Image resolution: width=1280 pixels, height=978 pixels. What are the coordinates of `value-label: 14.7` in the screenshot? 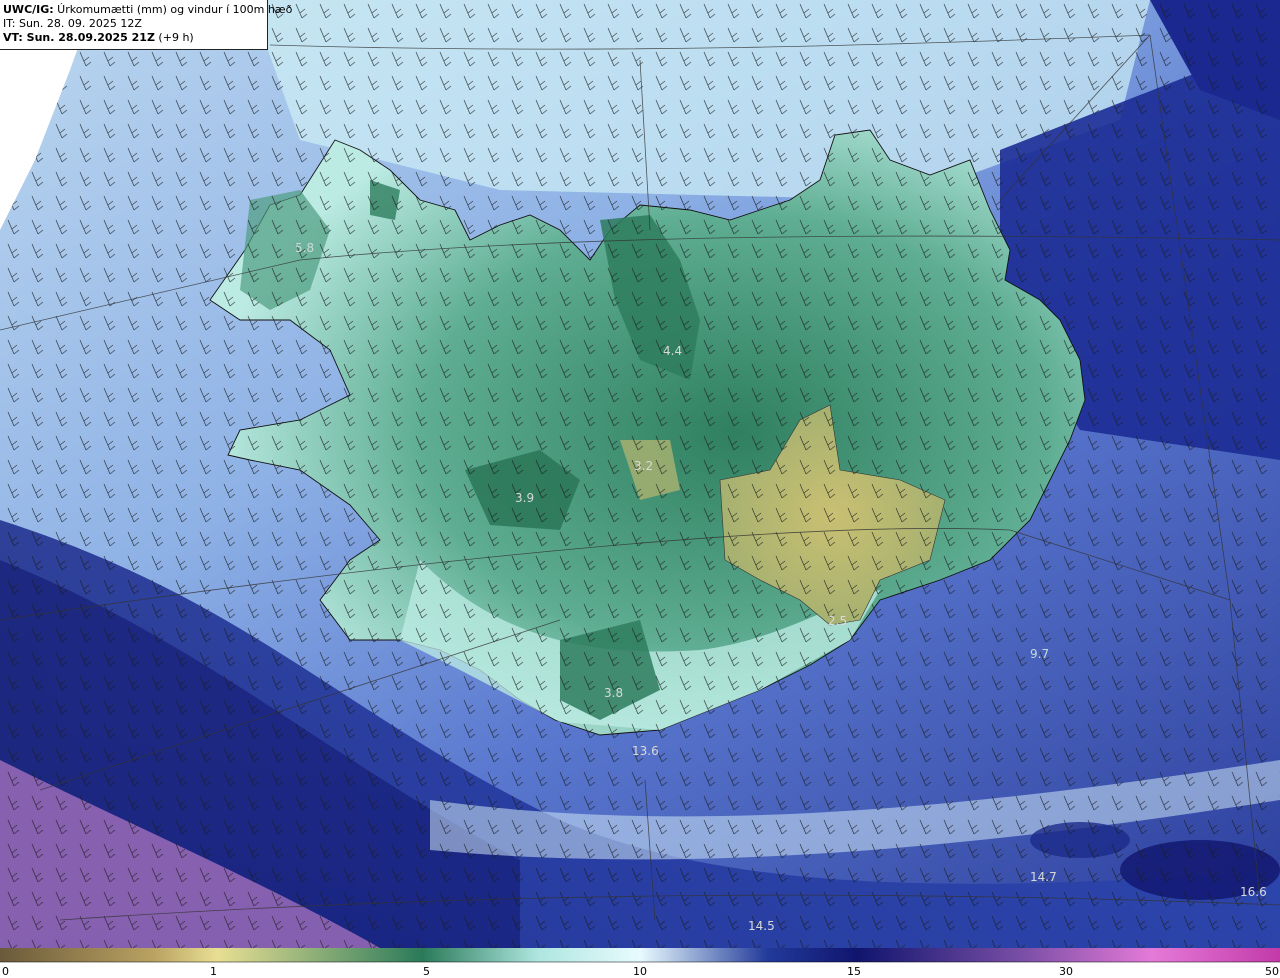 It's located at (1043, 877).